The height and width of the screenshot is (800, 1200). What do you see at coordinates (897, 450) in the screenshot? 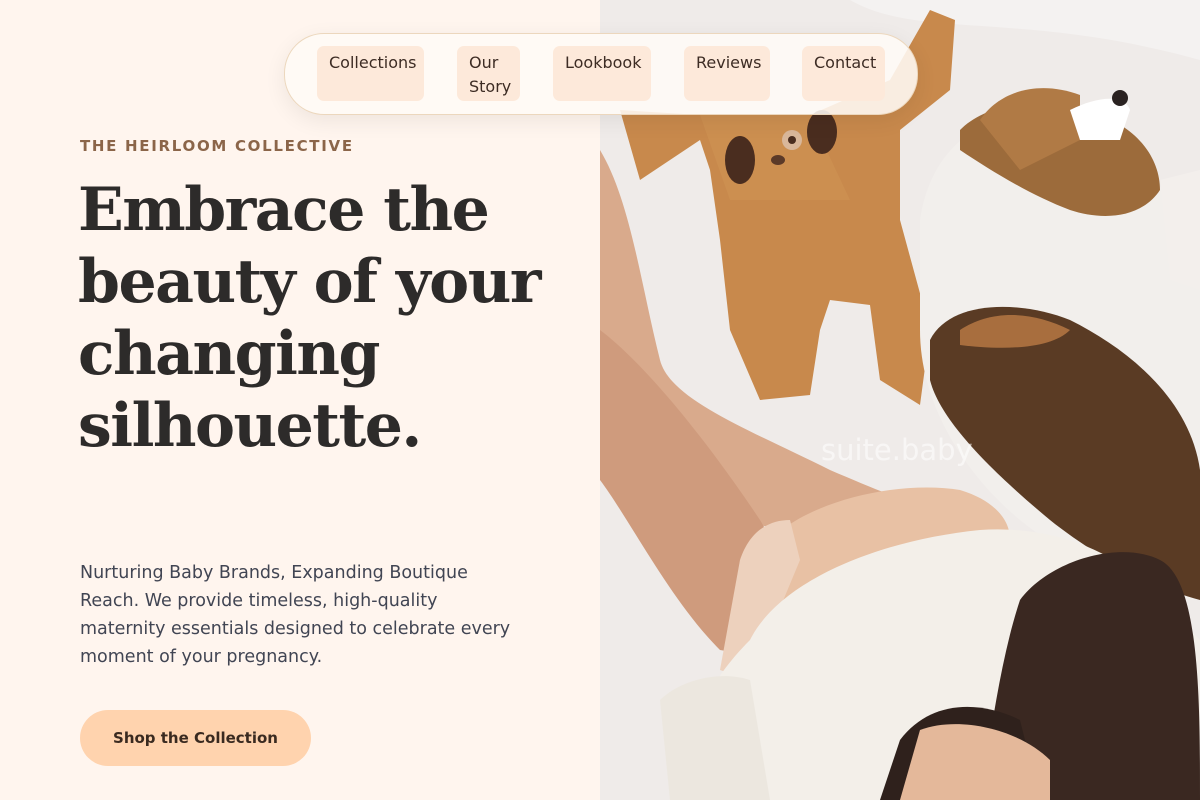
I see `watermark: suite.baby` at bounding box center [897, 450].